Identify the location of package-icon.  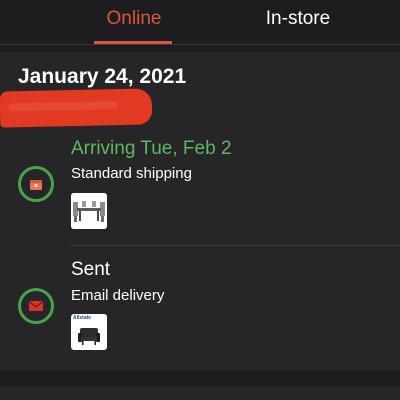
(36, 184).